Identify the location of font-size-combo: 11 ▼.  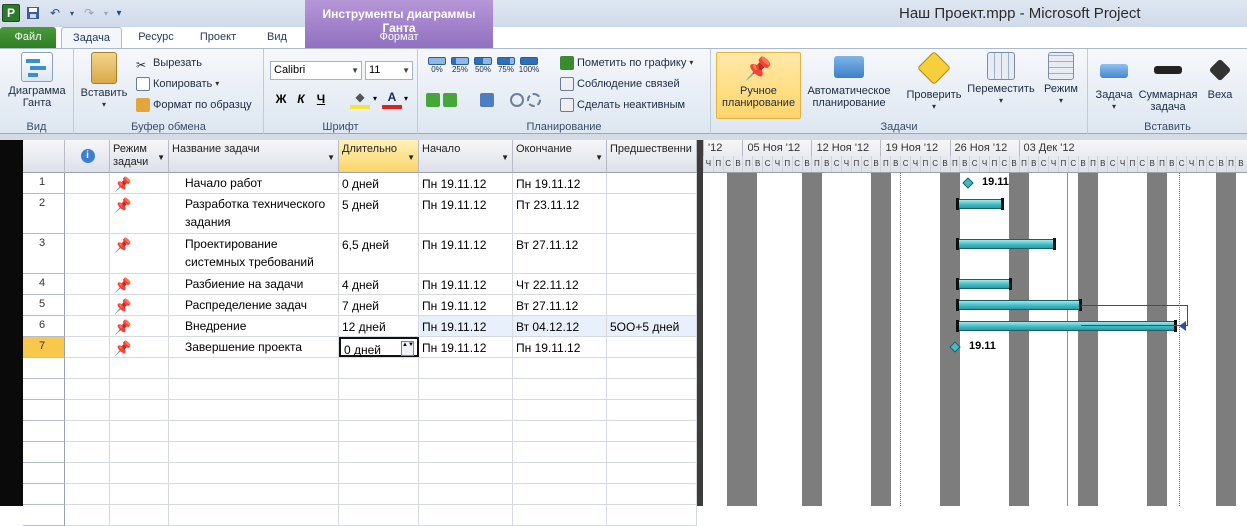
(389, 70).